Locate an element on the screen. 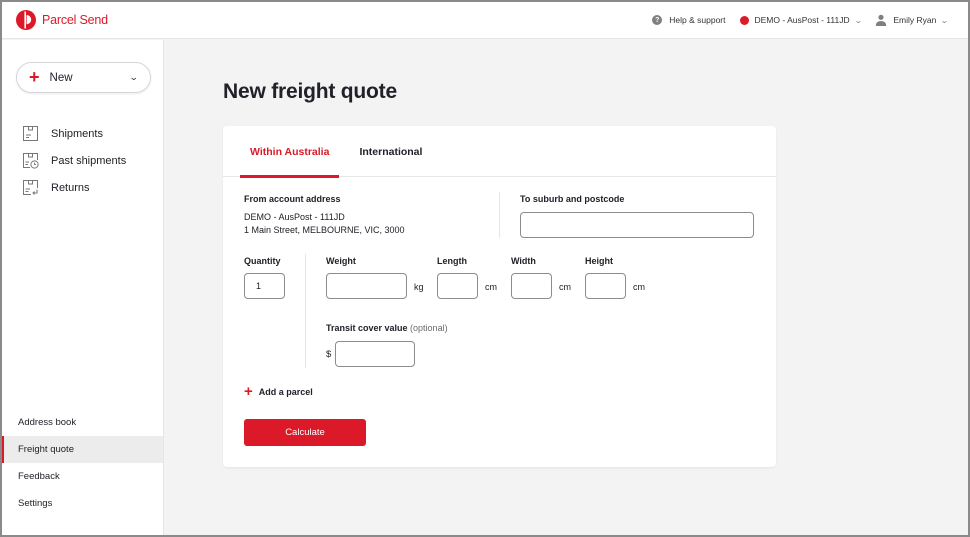 The height and width of the screenshot is (537, 970). sidebar-item-returns: Returns is located at coordinates (74, 187).